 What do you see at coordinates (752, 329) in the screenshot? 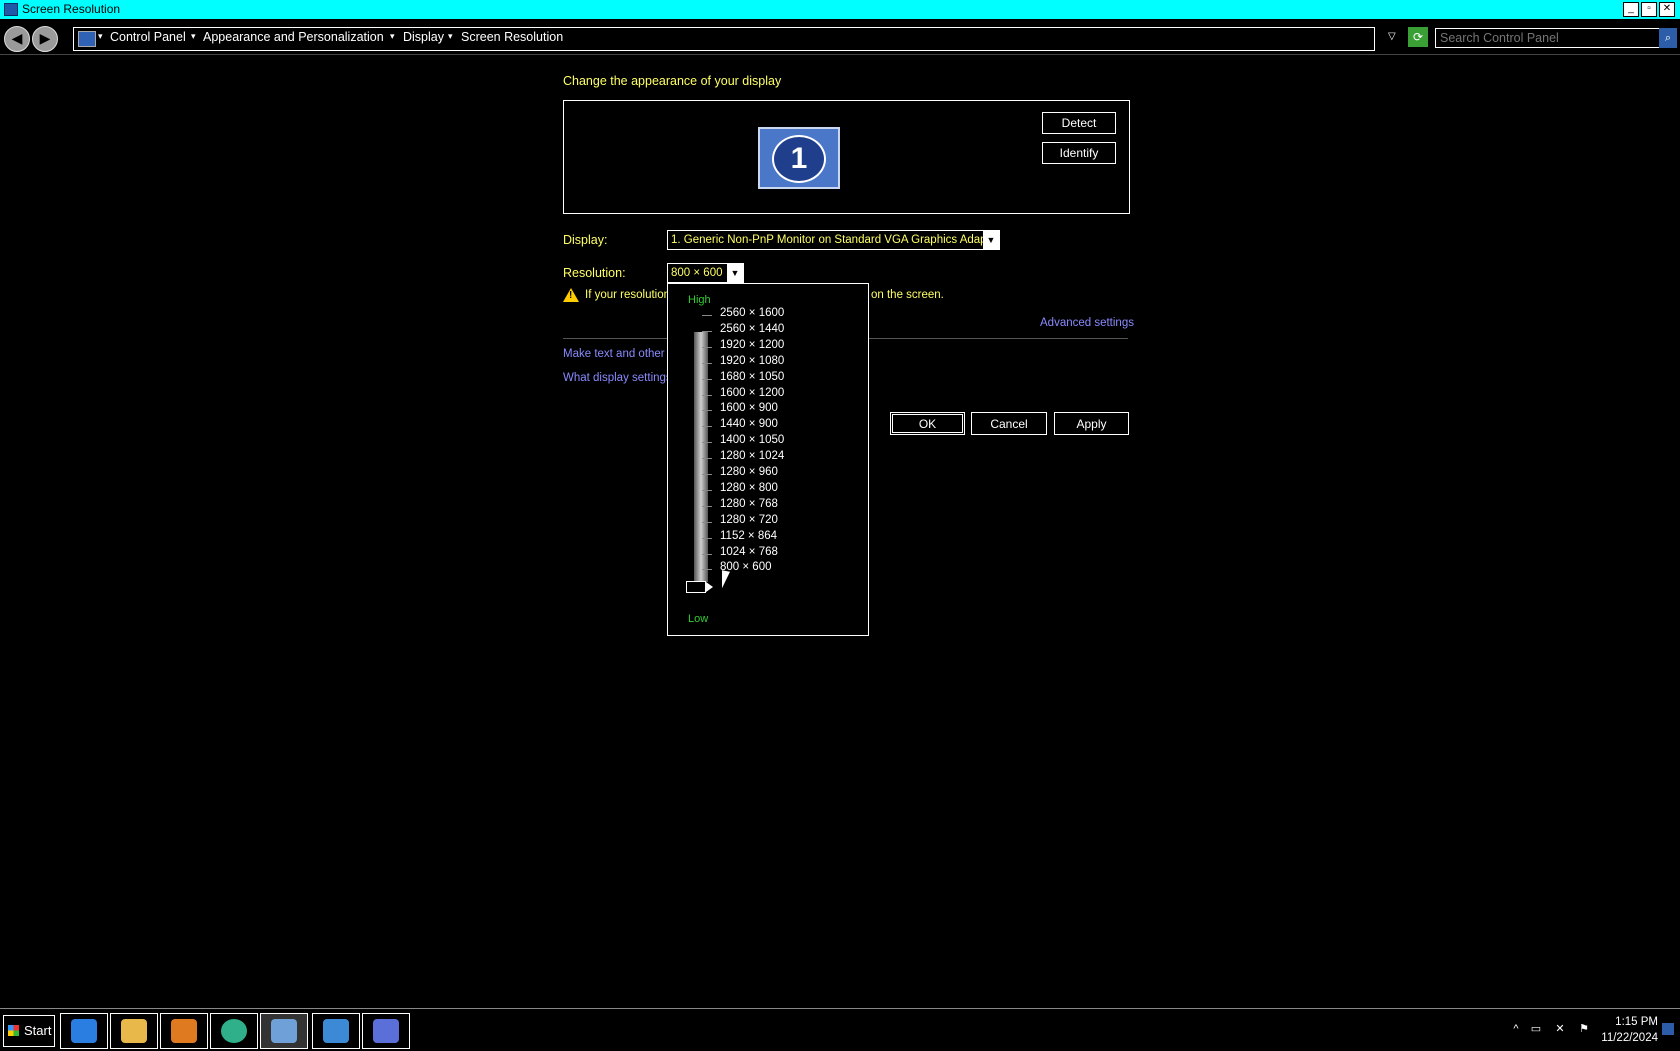
I see `resolution-option: 2560 × 1440` at bounding box center [752, 329].